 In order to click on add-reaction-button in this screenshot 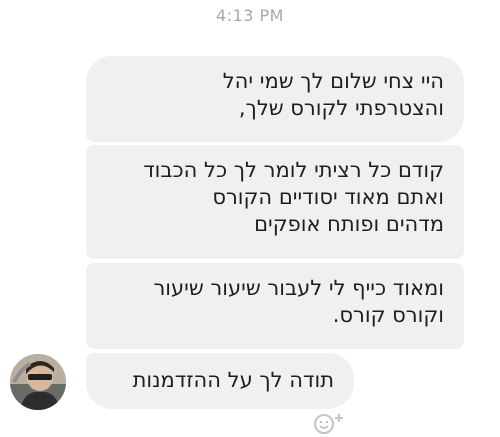, I will do `click(332, 423)`.